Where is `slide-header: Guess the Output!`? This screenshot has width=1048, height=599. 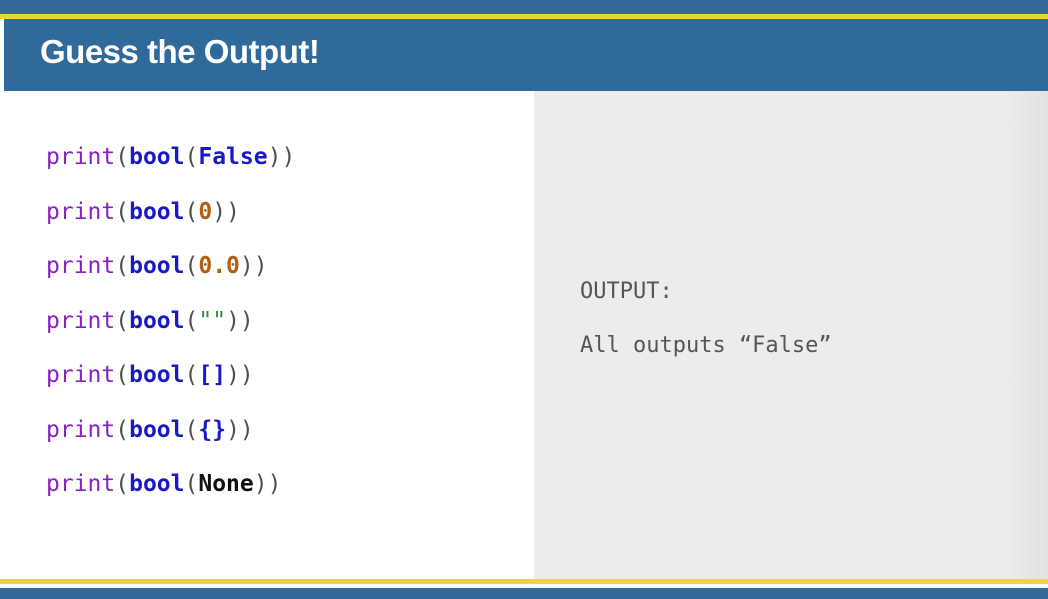
slide-header: Guess the Output! is located at coordinates (526, 55).